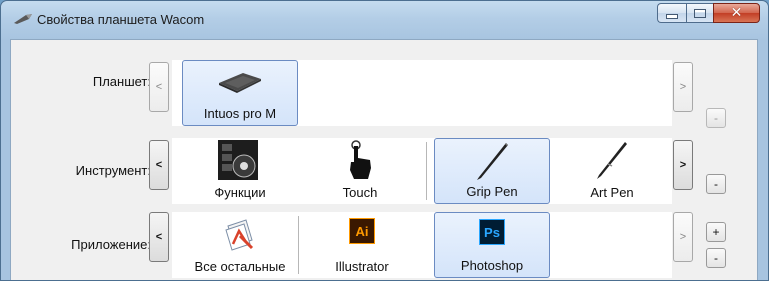 This screenshot has width=769, height=281. I want to click on all-apps-icon, so click(239, 235).